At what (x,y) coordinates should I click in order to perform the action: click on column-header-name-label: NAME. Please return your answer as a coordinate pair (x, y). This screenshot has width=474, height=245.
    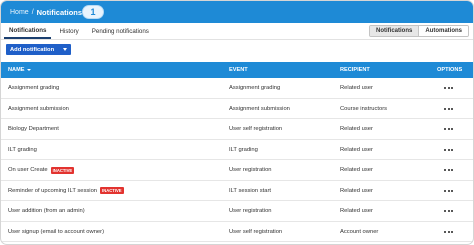
    Looking at the image, I should click on (16, 70).